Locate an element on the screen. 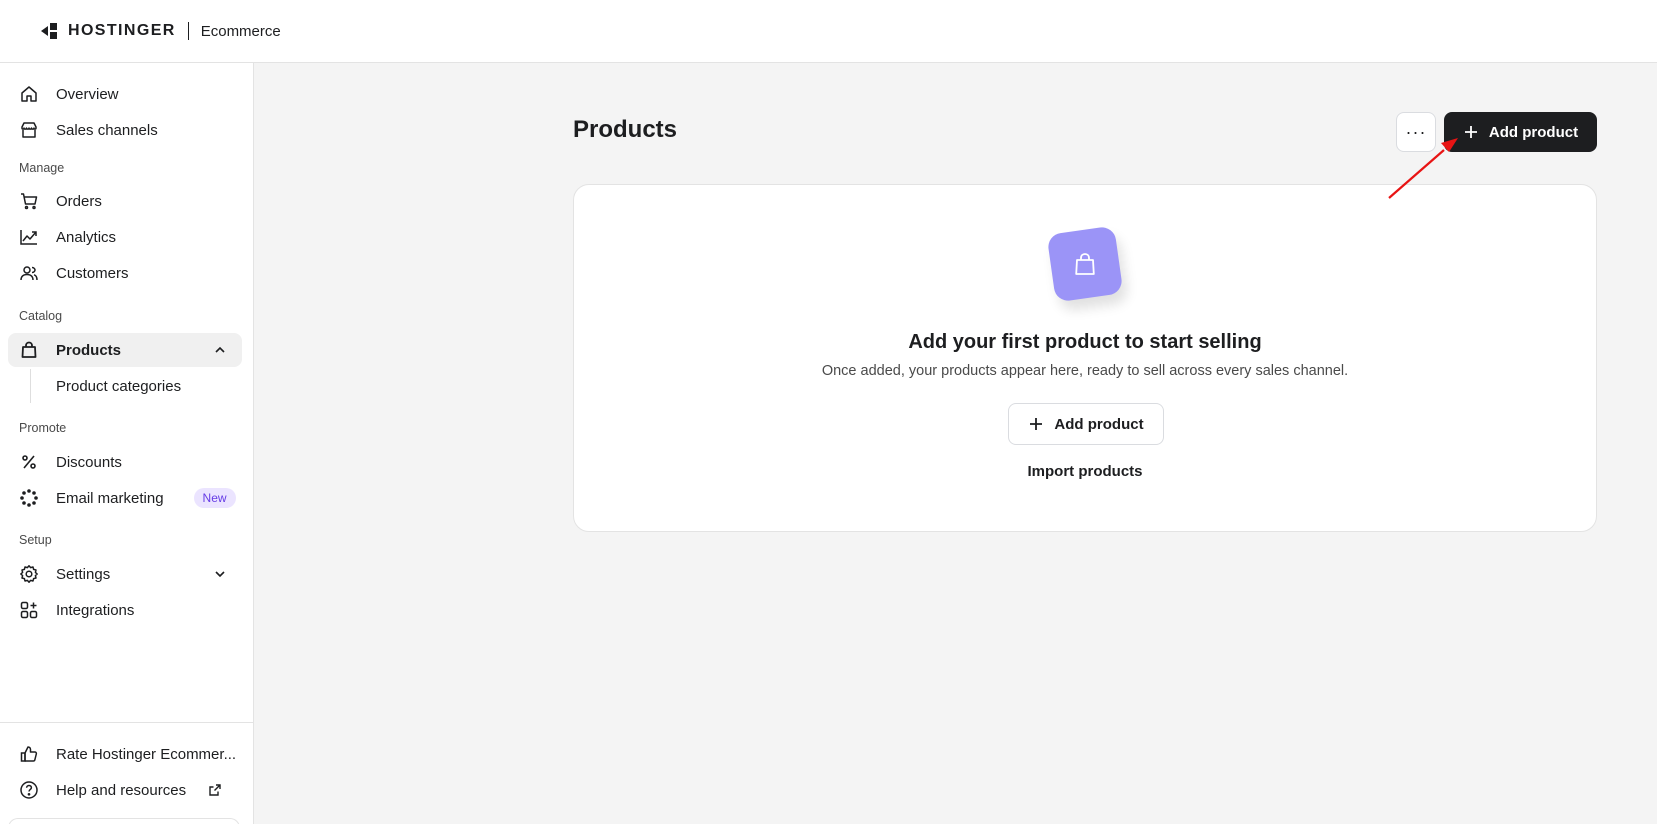 The width and height of the screenshot is (1657, 824). empty-state-illustration is located at coordinates (1085, 264).